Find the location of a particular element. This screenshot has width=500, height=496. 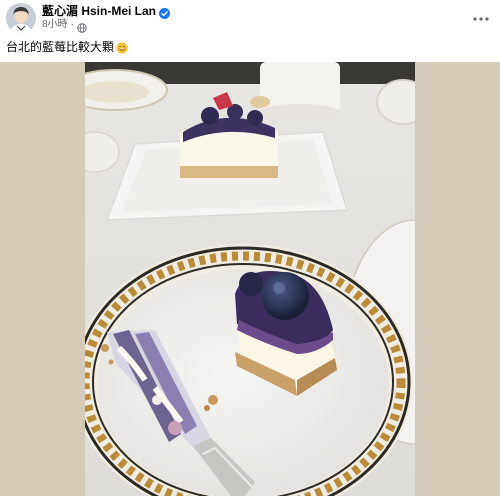

globe-icon is located at coordinates (82, 26).